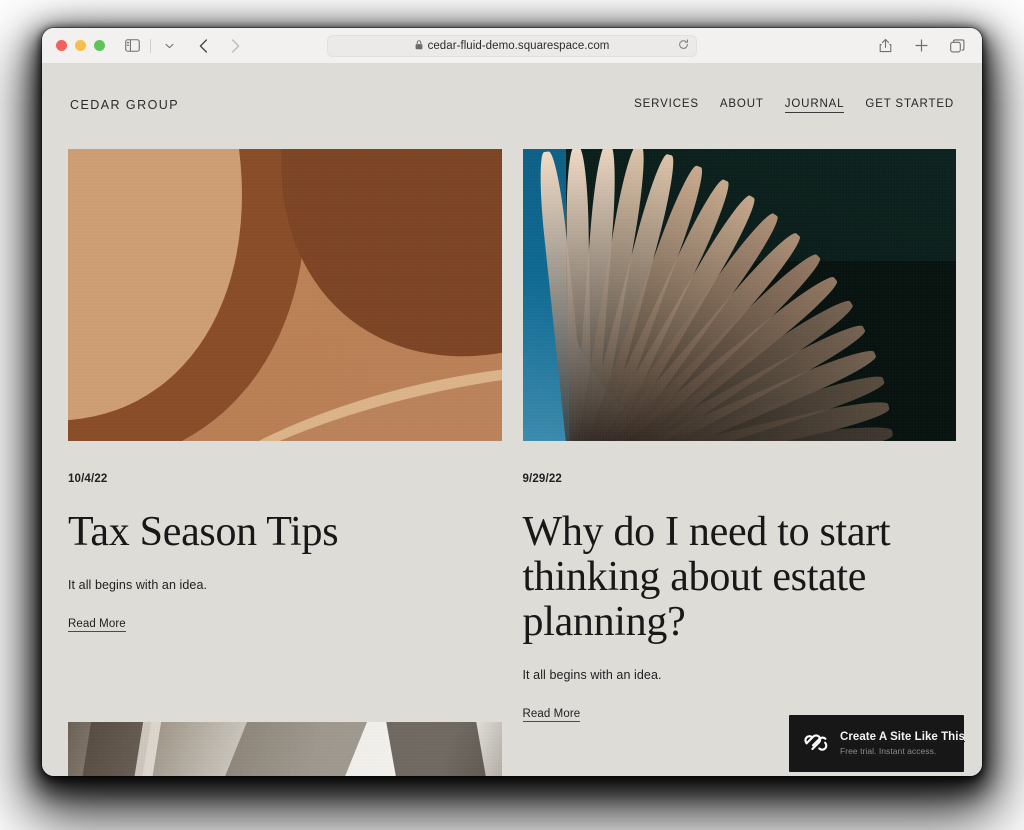 This screenshot has height=830, width=1024. I want to click on forward-button, so click(235, 46).